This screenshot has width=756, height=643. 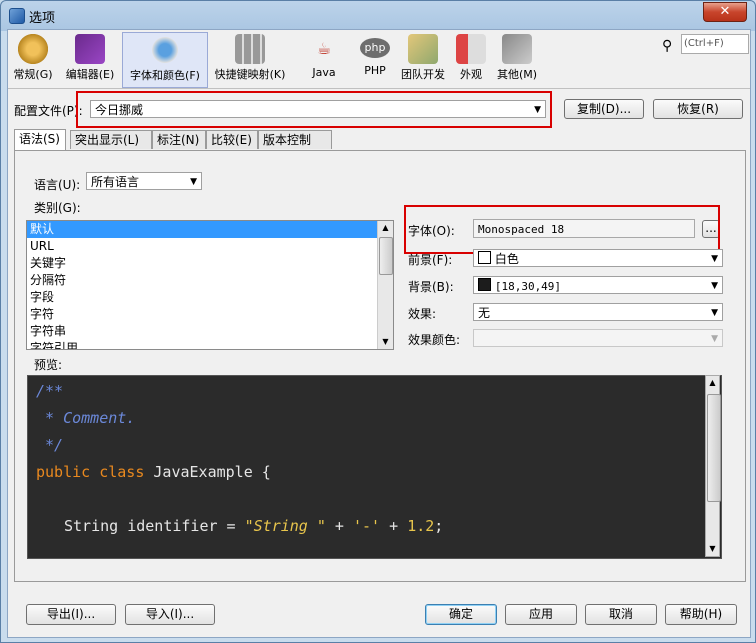 What do you see at coordinates (324, 59) in the screenshot?
I see `category-java: ☕ Java` at bounding box center [324, 59].